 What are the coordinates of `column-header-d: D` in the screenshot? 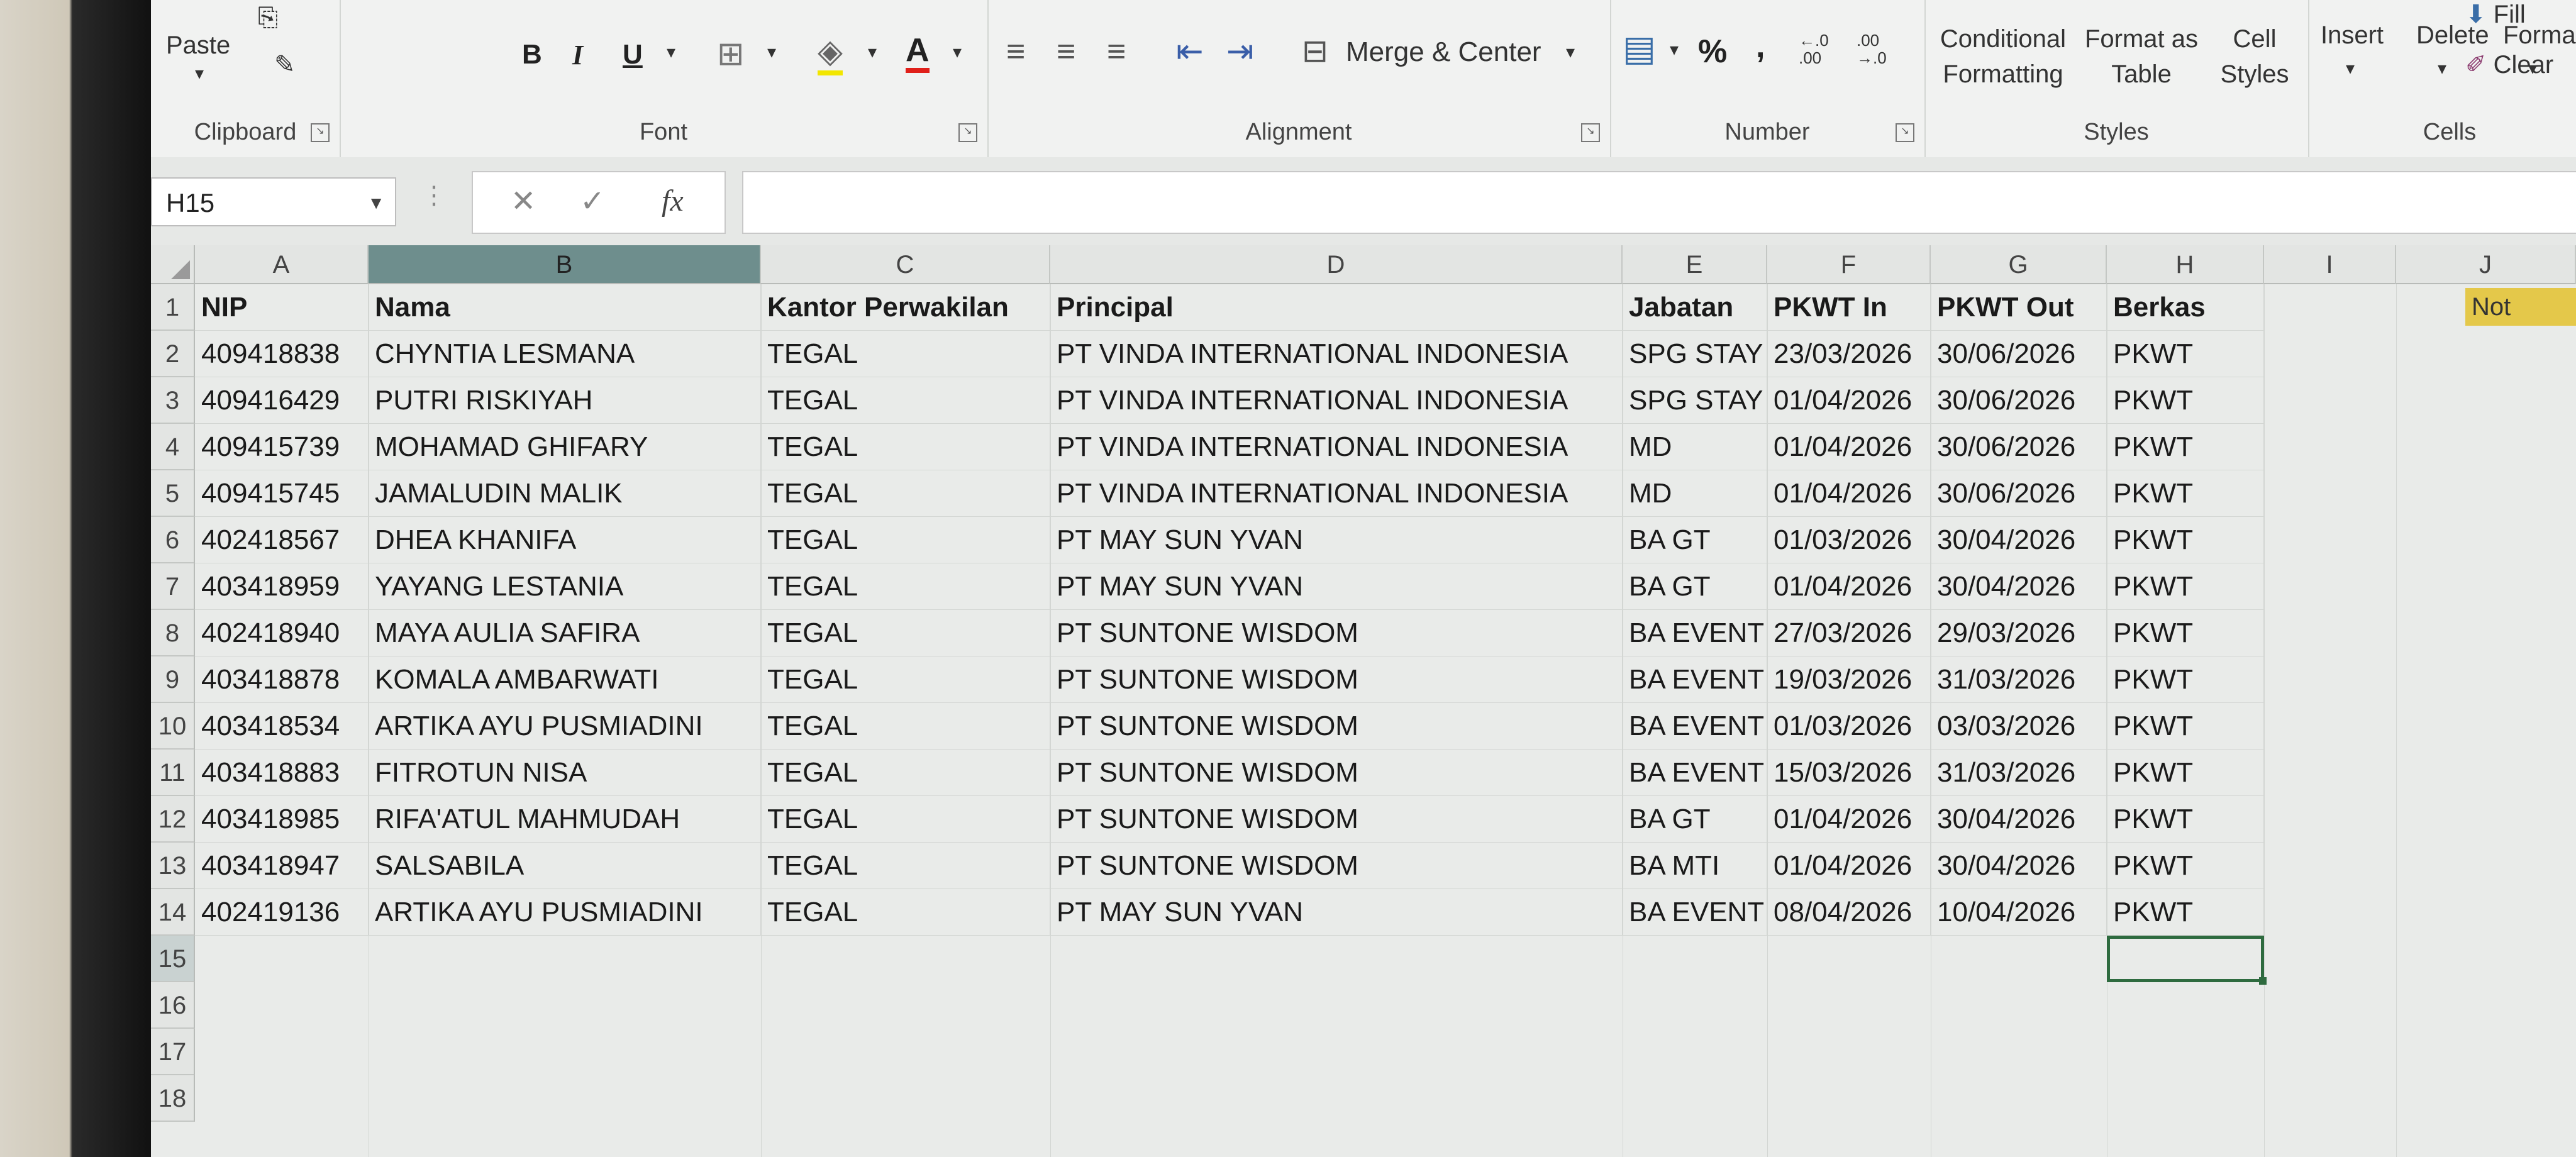 It's located at (1336, 264).